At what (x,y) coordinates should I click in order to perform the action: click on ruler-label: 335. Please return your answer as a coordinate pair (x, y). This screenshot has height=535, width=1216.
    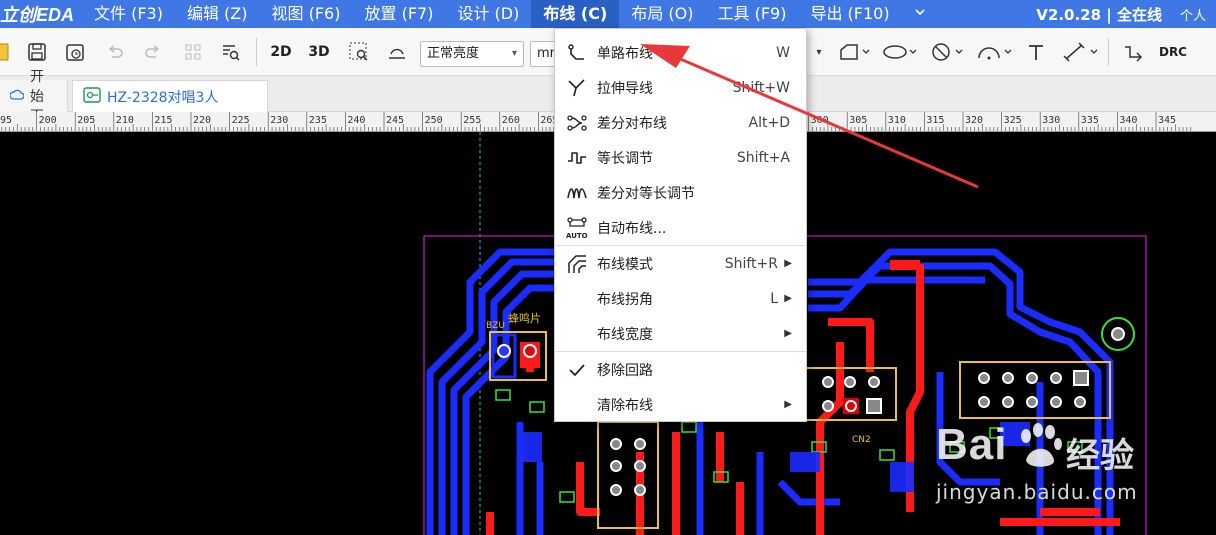
    Looking at the image, I should click on (1090, 120).